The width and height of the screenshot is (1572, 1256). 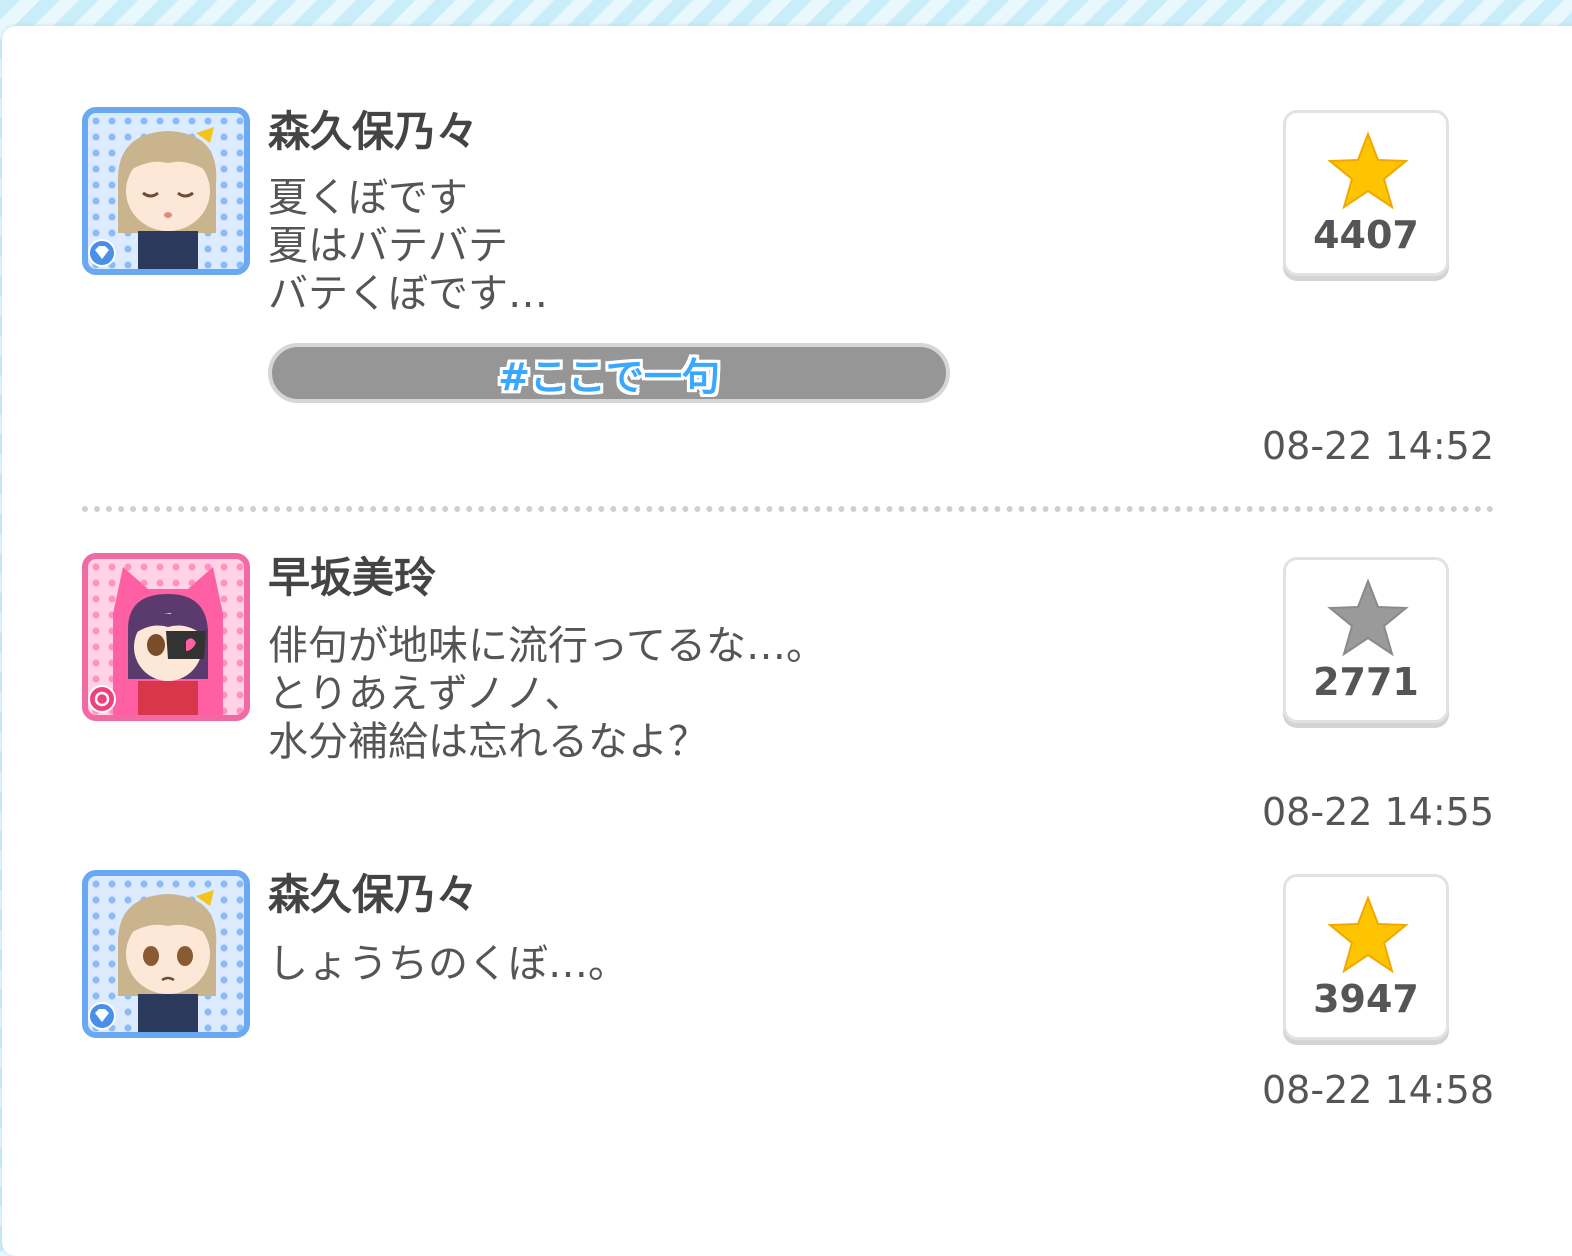 I want to click on message-line: とりあえずノノ、, so click(x=426, y=694).